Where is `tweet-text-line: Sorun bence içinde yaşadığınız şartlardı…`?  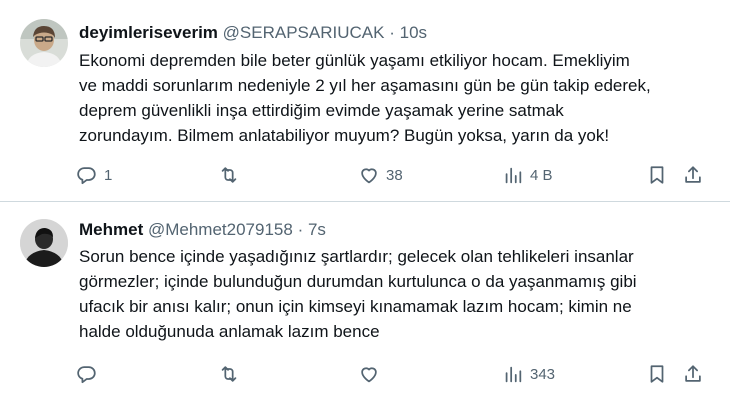 tweet-text-line: Sorun bence içinde yaşadığınız şartlardı… is located at coordinates (356, 256).